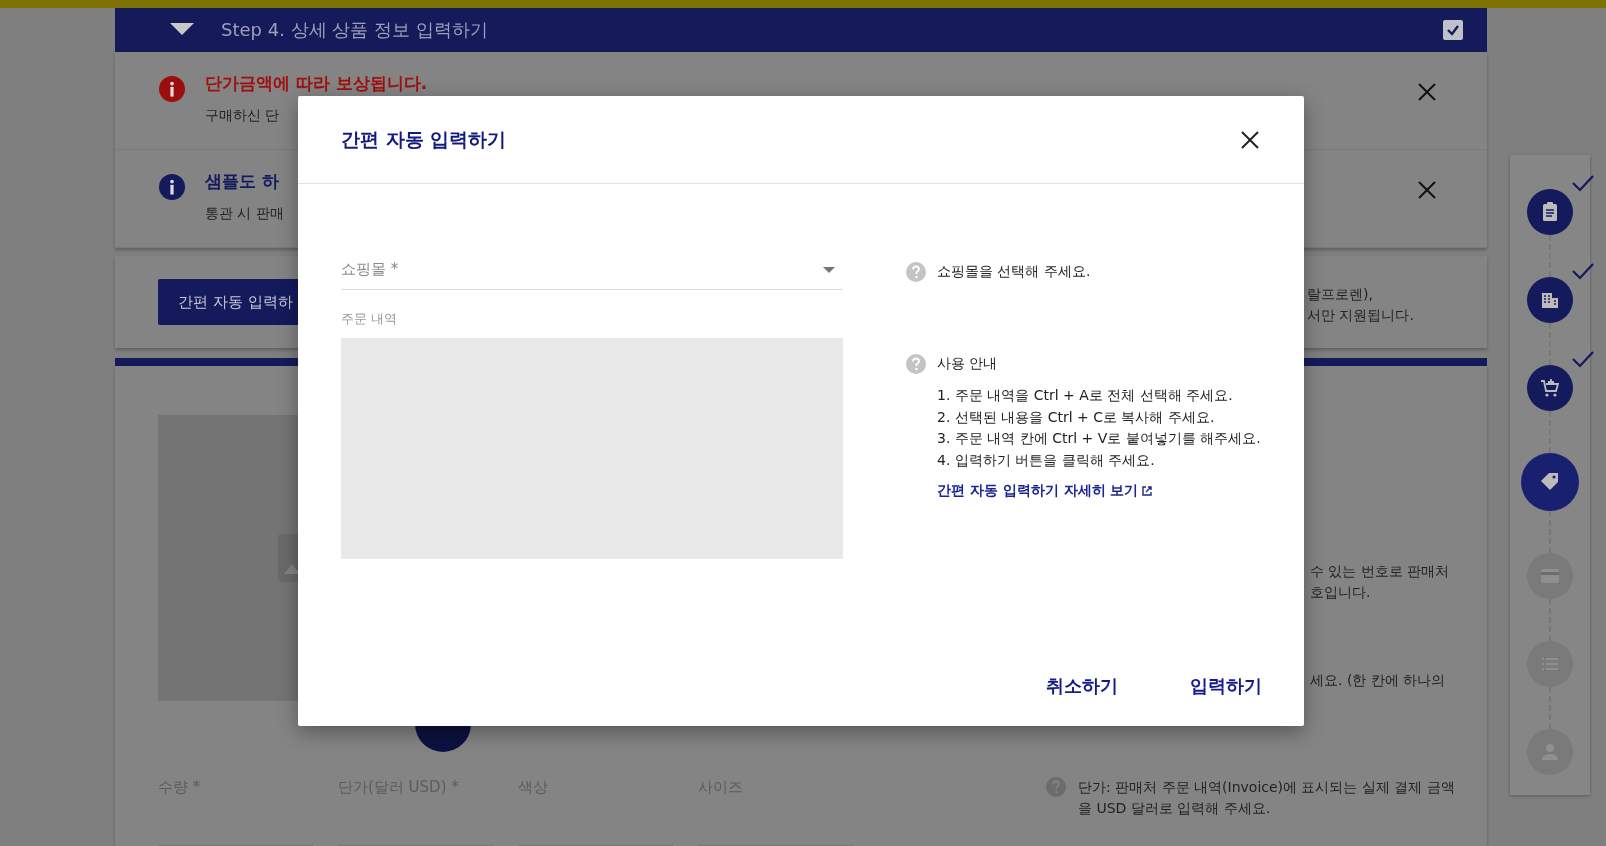 The image size is (1606, 846). What do you see at coordinates (424, 139) in the screenshot?
I see `dialog-title: 간편 자동 입력하기` at bounding box center [424, 139].